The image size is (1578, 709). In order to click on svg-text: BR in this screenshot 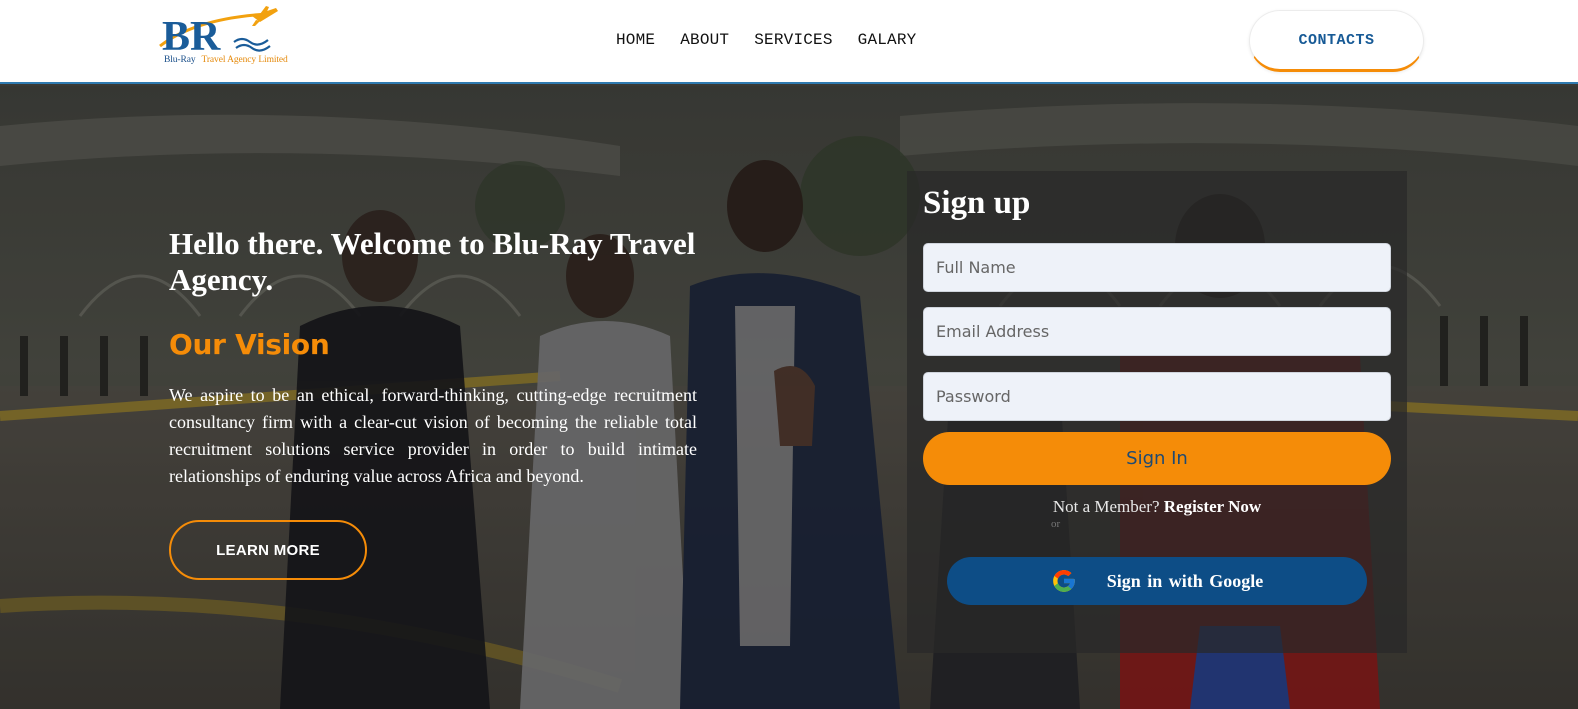, I will do `click(191, 37)`.